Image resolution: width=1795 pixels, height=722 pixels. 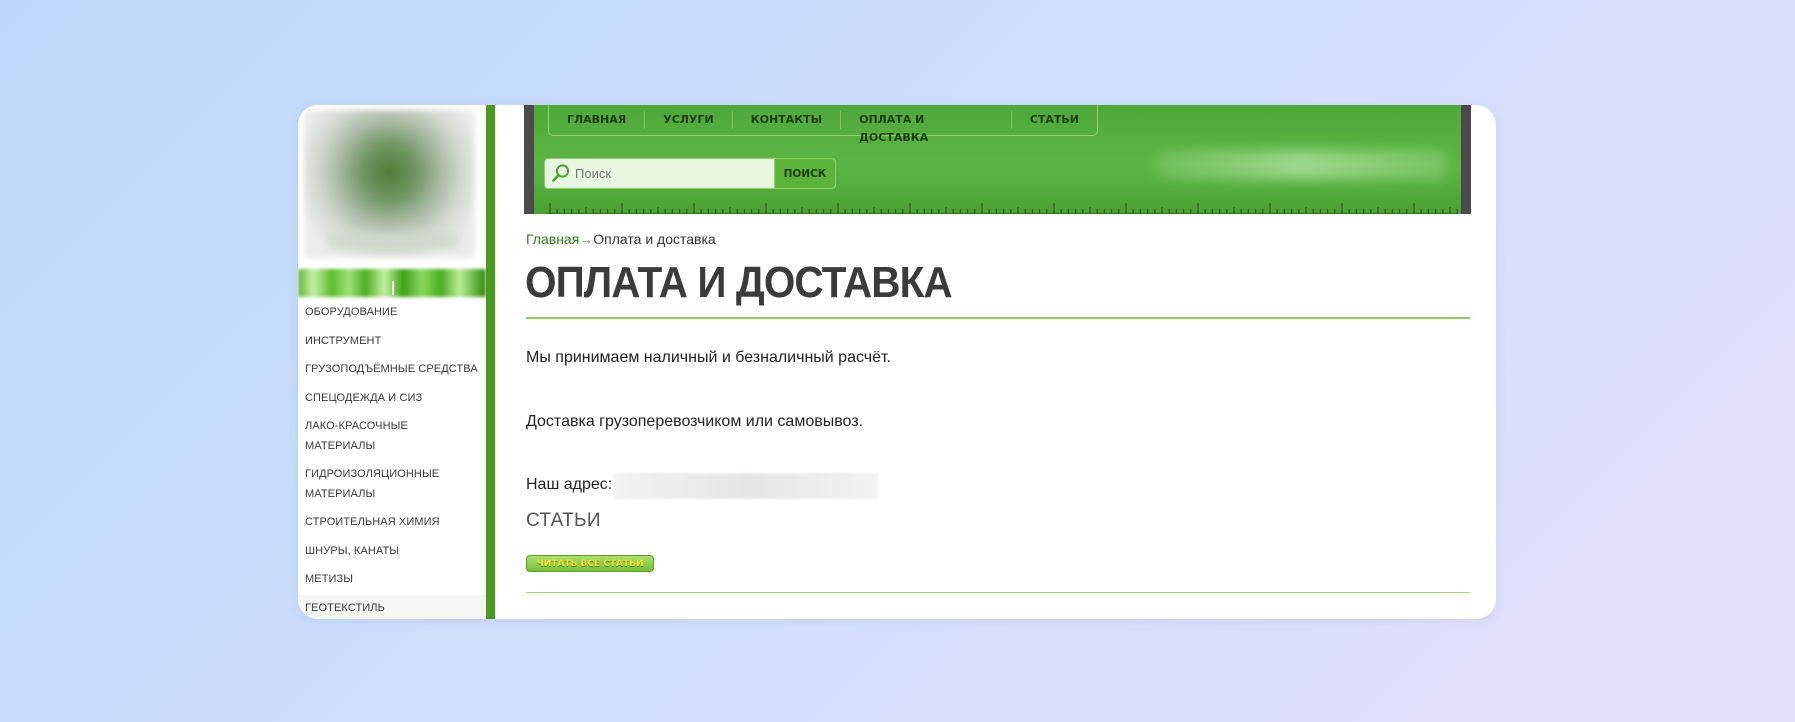 I want to click on category-item-lifting: ГРУЗОПОДЪЁМНЫЕ СРЕДСТВА, so click(x=392, y=370).